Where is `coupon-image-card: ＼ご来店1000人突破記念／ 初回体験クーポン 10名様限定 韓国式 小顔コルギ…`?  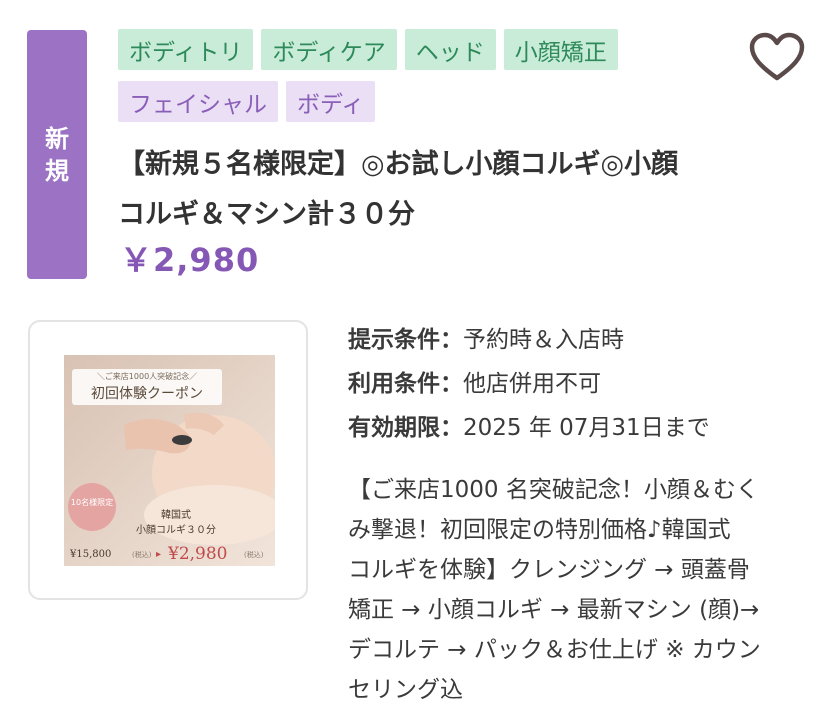 coupon-image-card: ＼ご来店1000人突破記念／ 初回体験クーポン 10名様限定 韓国式 小顔コルギ… is located at coordinates (168, 460).